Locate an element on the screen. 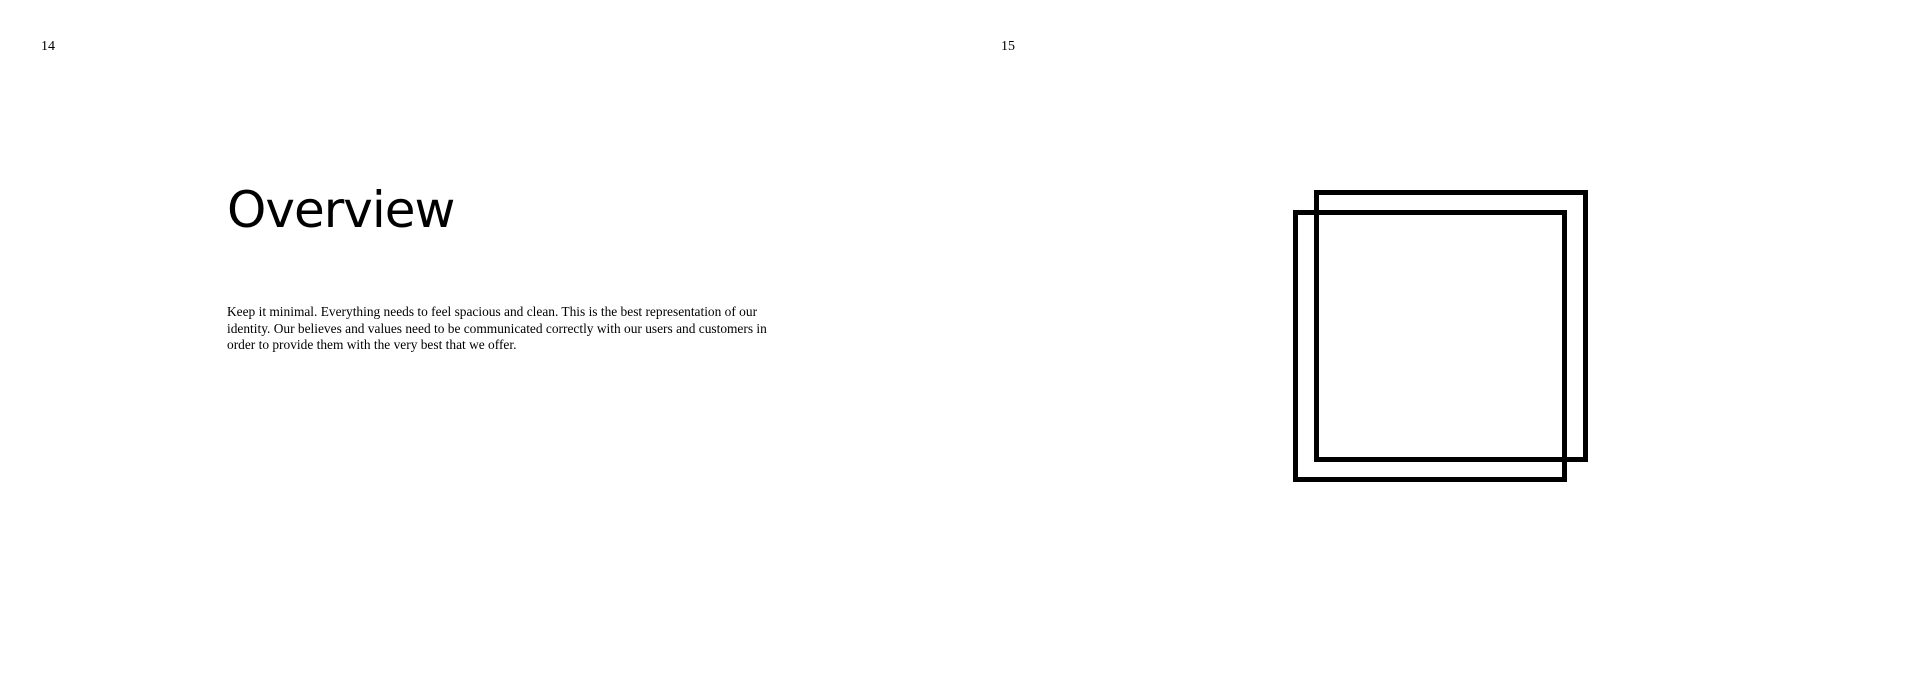 The image size is (1920, 679). page-number: 14 is located at coordinates (48, 46).